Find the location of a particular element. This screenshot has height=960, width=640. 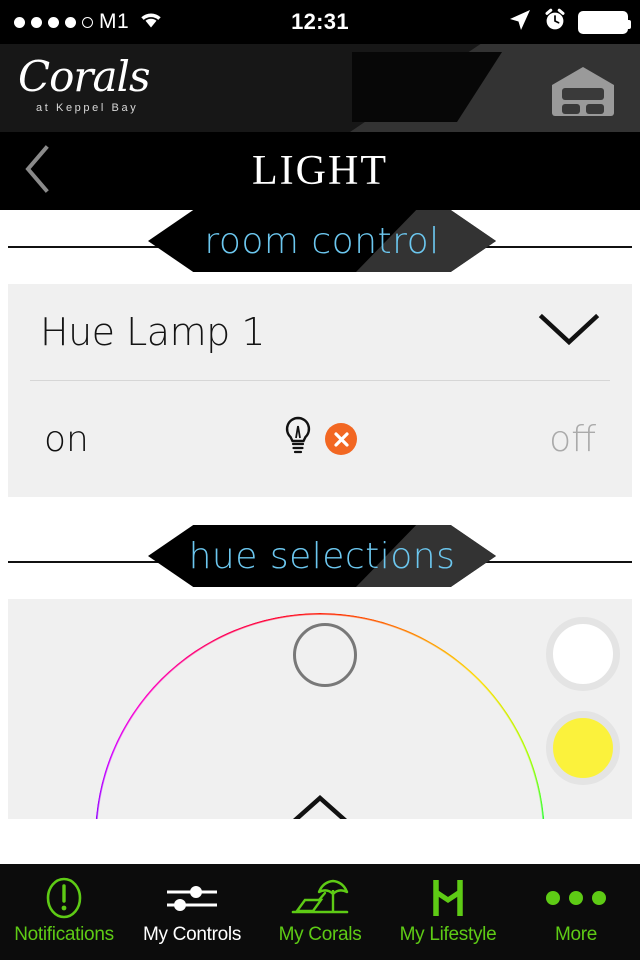

tab-more: More is located at coordinates (576, 912).